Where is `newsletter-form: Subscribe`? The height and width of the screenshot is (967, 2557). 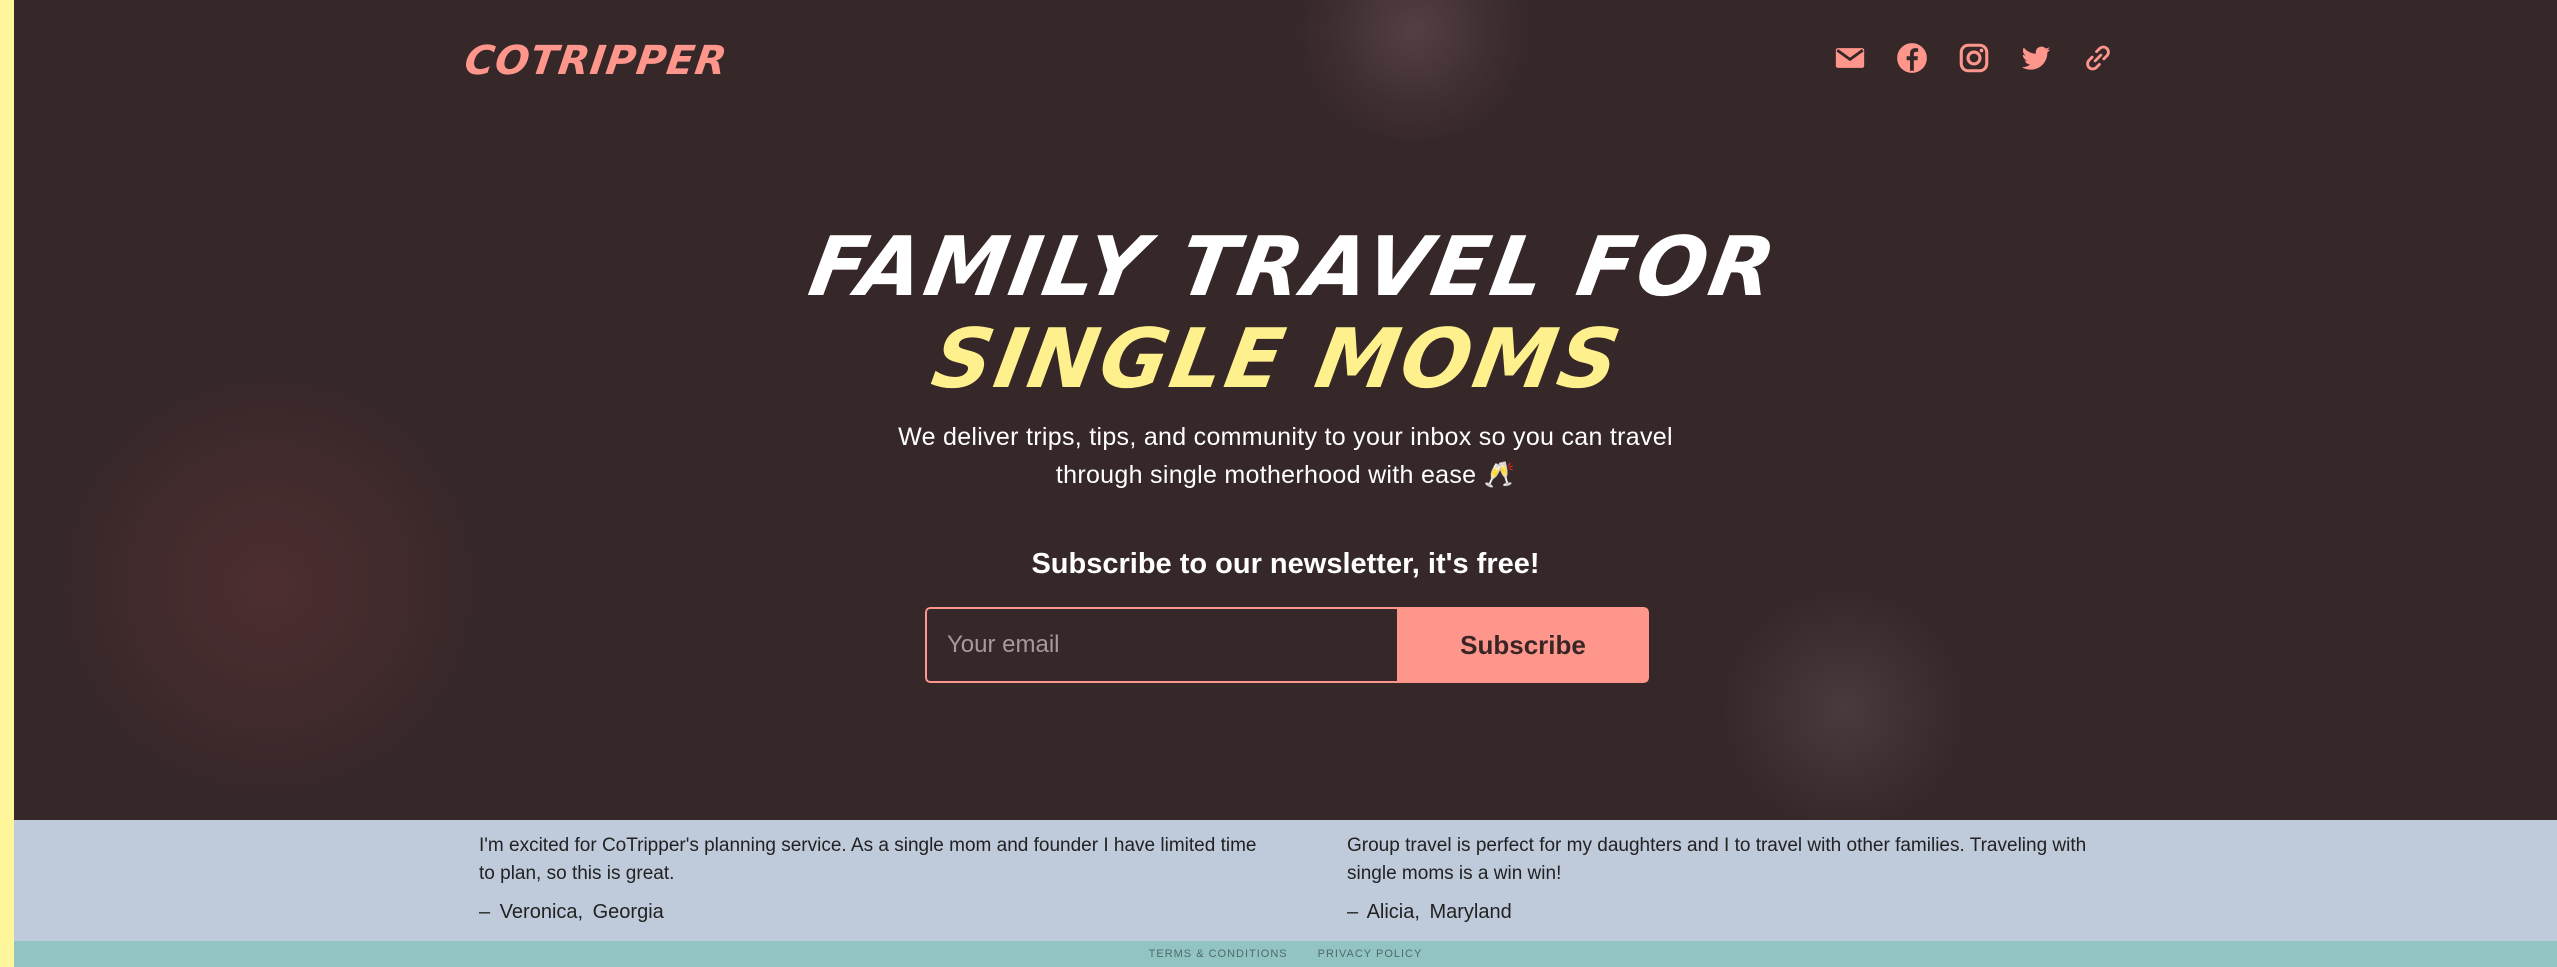
newsletter-form: Subscribe is located at coordinates (1287, 645).